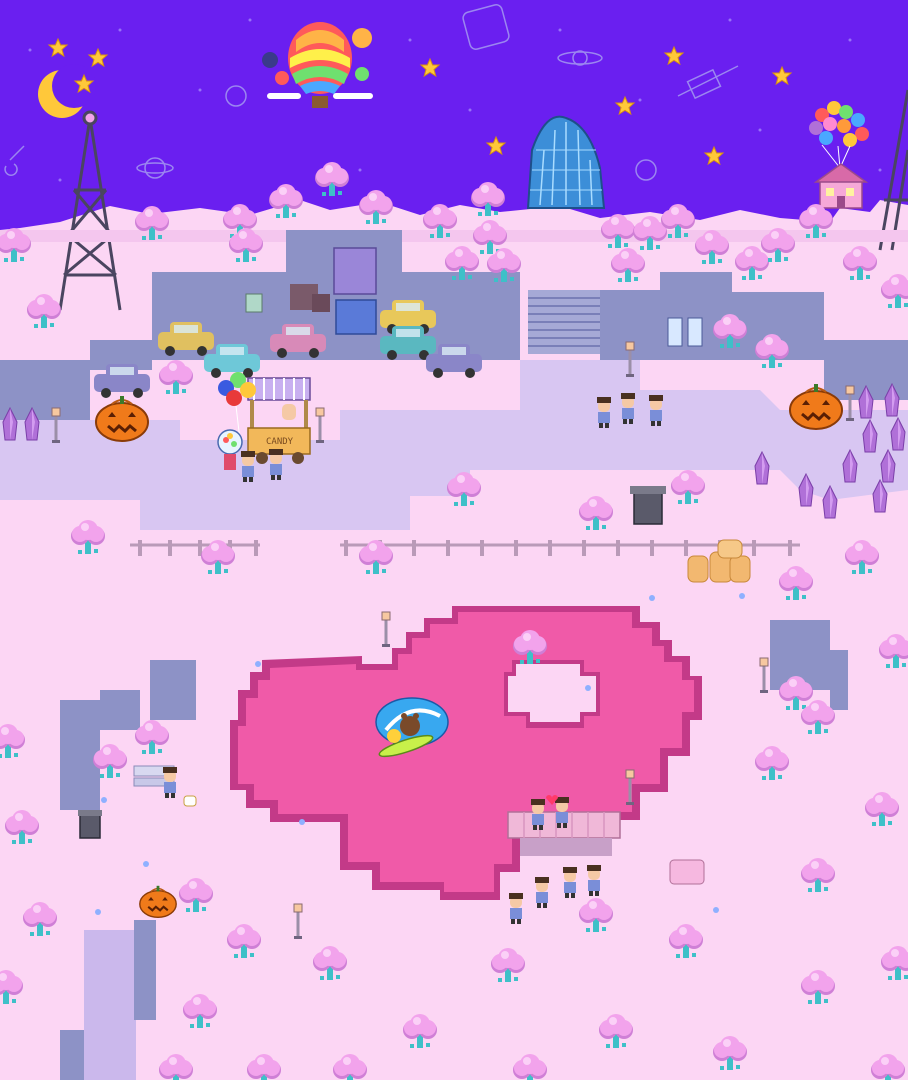 The image size is (908, 1080). I want to click on stone-stairs, so click(564, 322).